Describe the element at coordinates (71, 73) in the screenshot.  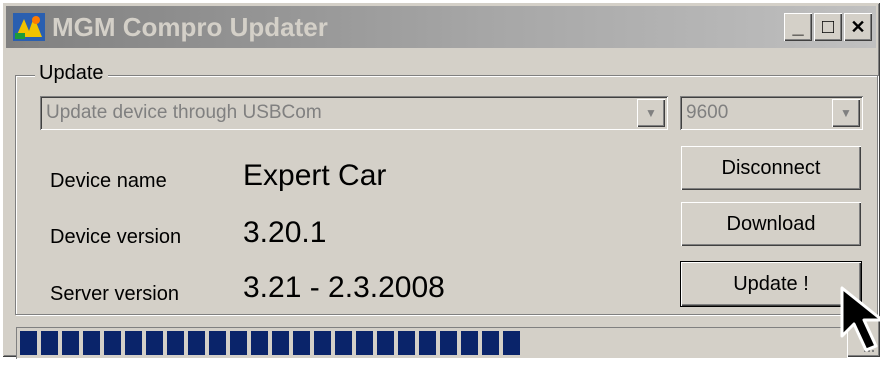
I see `groupbox-label: Update` at that location.